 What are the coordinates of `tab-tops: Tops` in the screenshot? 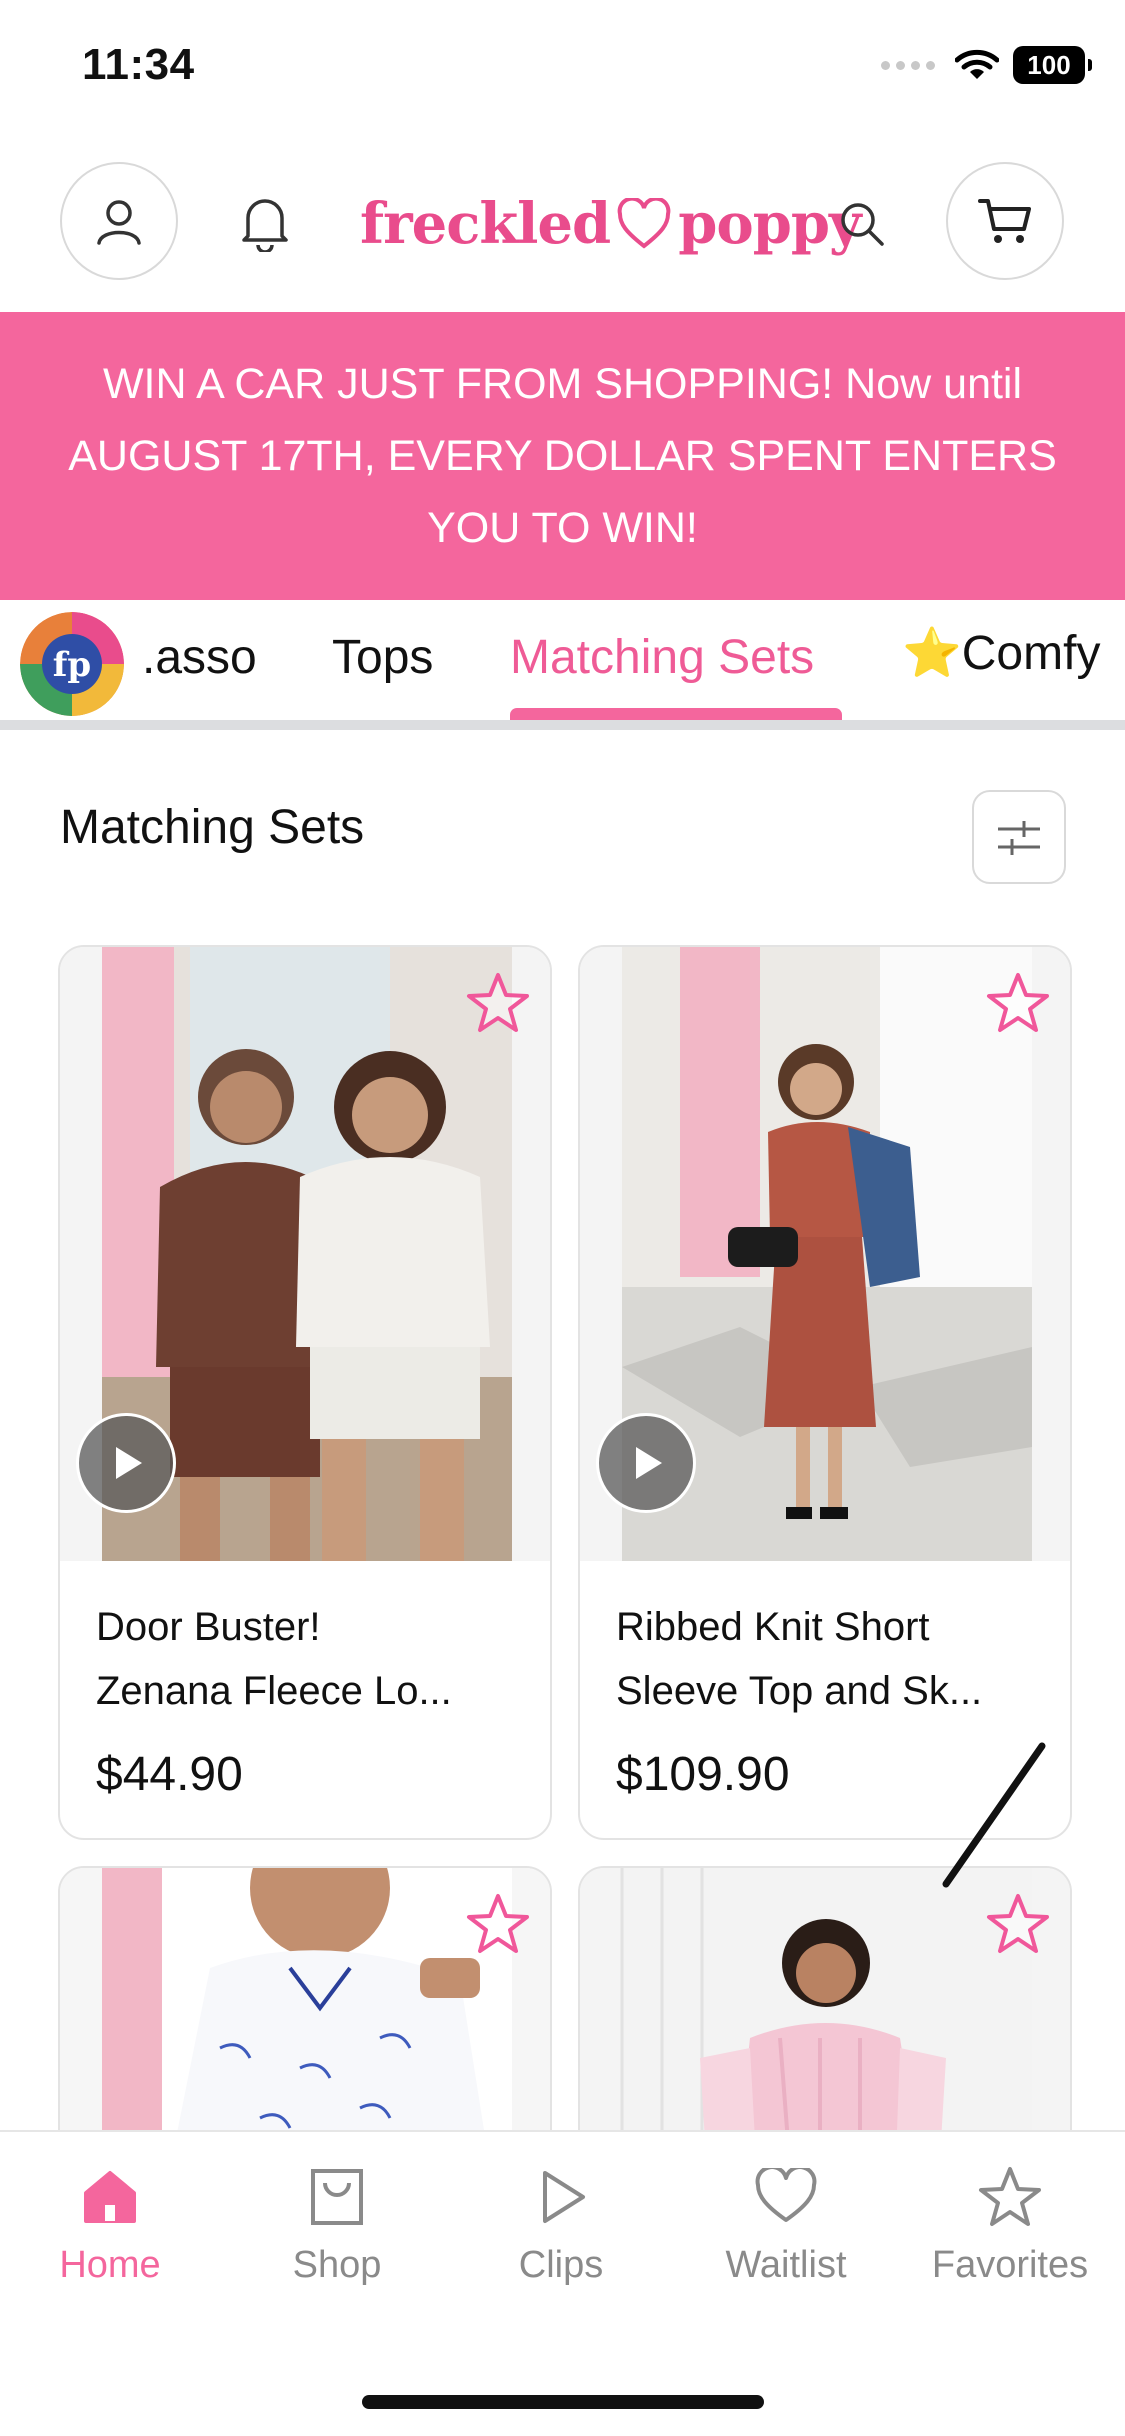 It's located at (382, 657).